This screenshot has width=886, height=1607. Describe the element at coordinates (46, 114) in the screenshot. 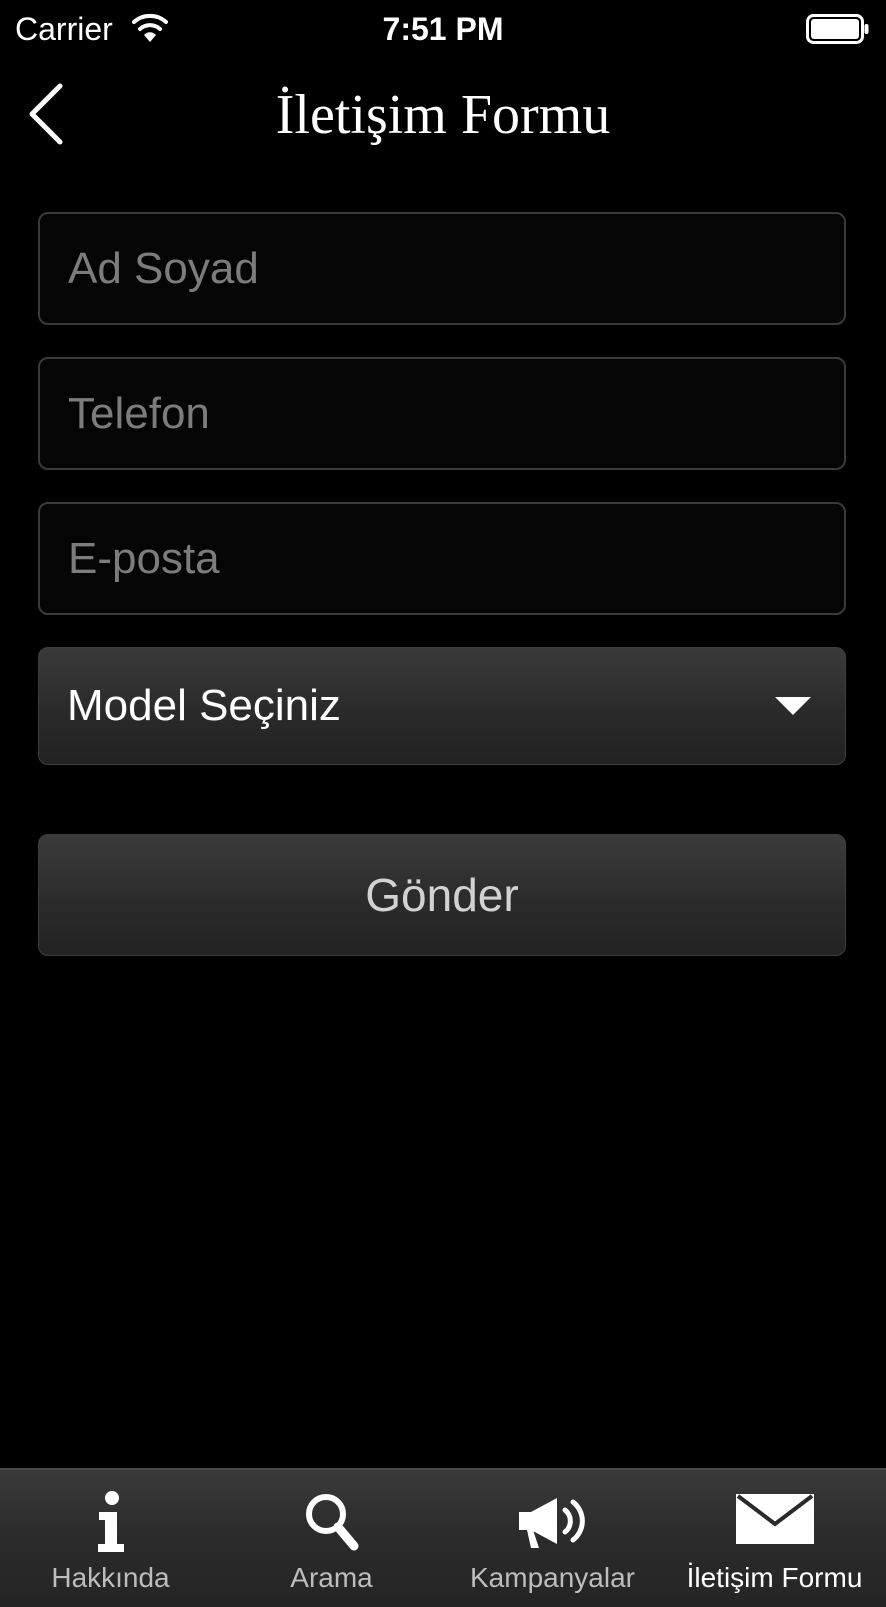

I see `chevron-left-icon` at that location.